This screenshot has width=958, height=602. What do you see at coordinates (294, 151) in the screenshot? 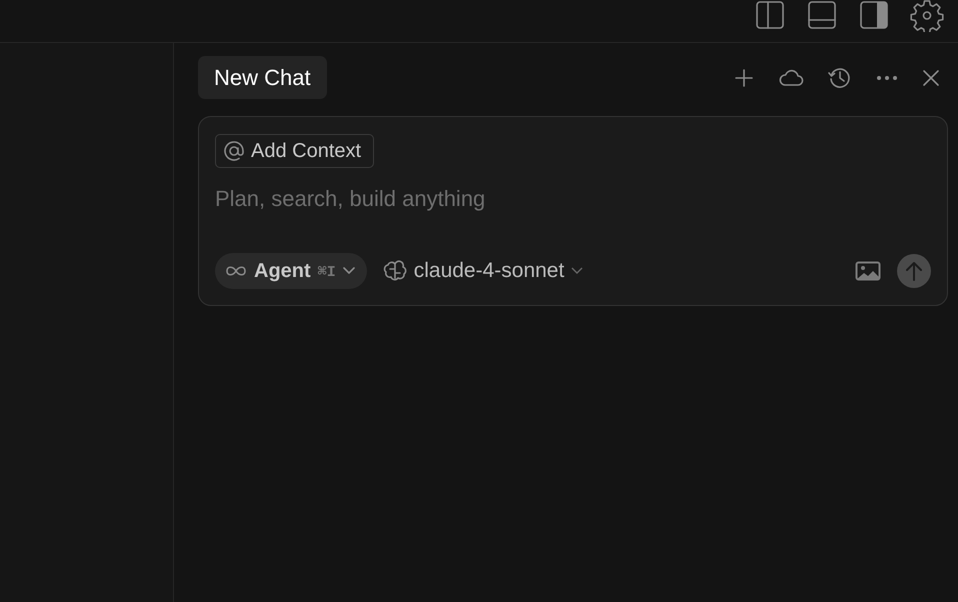
I see `add-context-button: Add Context` at bounding box center [294, 151].